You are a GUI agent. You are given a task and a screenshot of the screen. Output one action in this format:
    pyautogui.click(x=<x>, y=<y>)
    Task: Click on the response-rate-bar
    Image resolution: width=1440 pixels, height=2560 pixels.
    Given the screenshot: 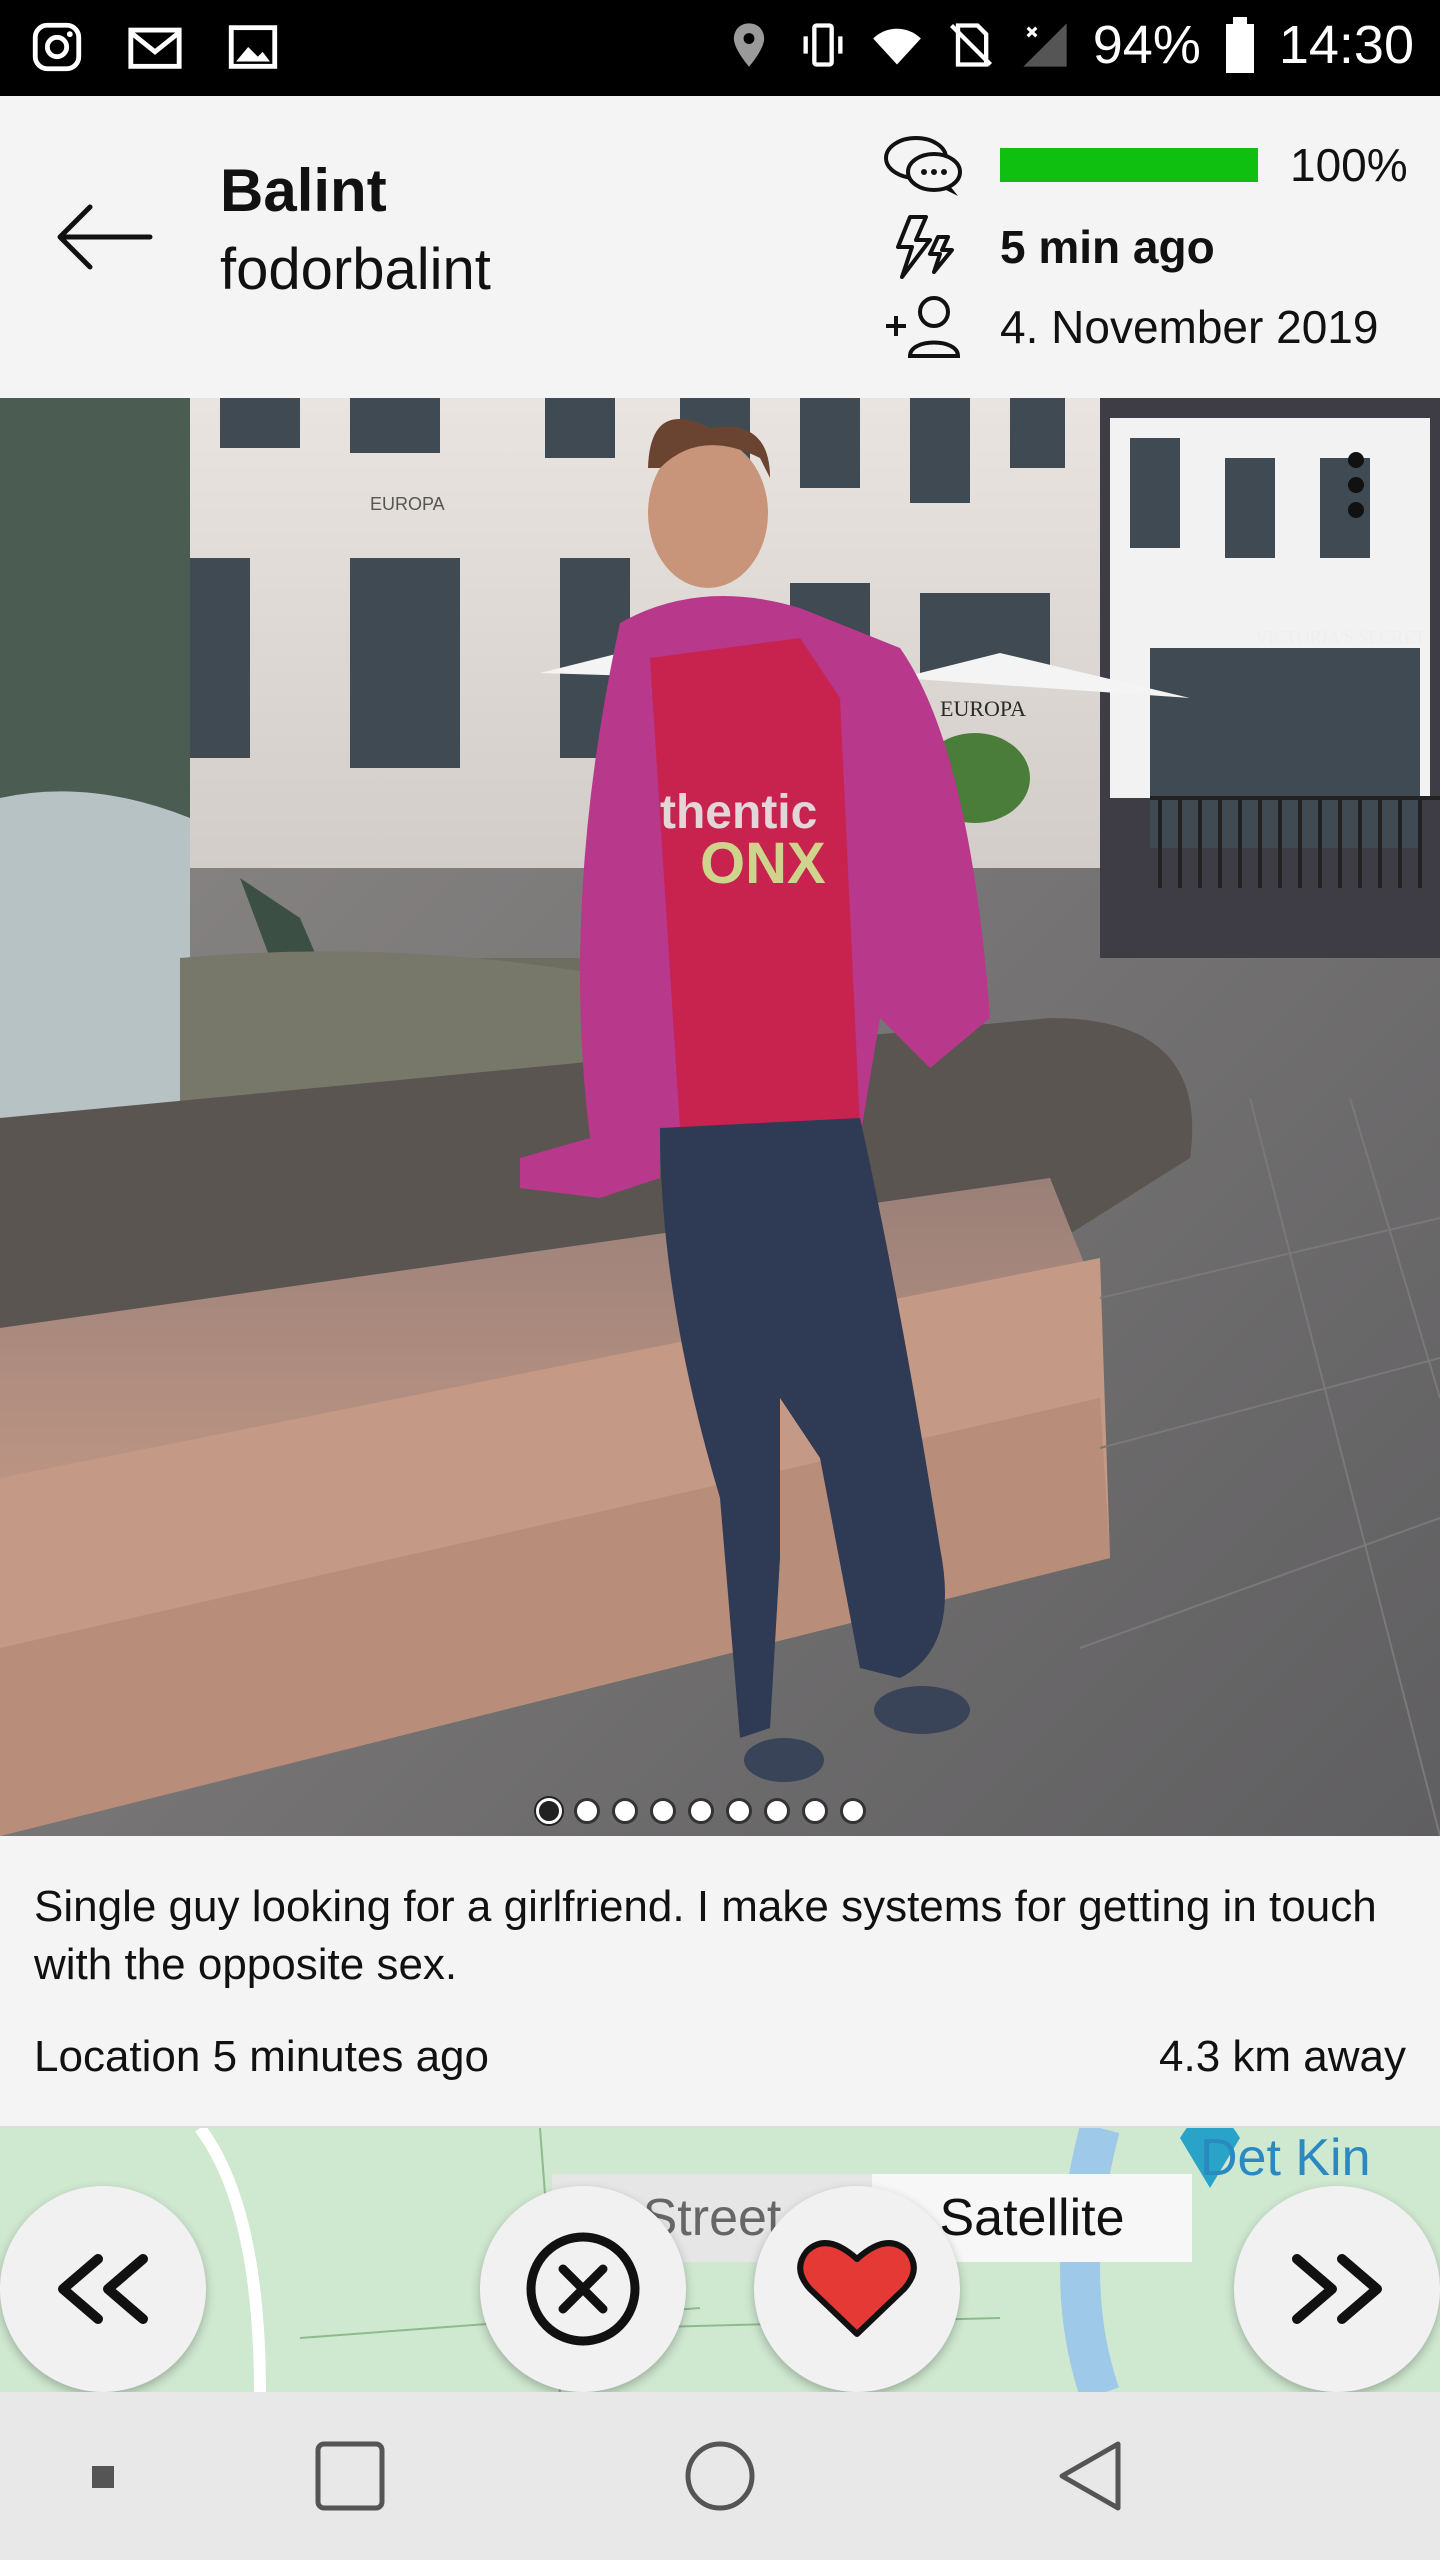 What is the action you would take?
    pyautogui.click(x=1129, y=165)
    